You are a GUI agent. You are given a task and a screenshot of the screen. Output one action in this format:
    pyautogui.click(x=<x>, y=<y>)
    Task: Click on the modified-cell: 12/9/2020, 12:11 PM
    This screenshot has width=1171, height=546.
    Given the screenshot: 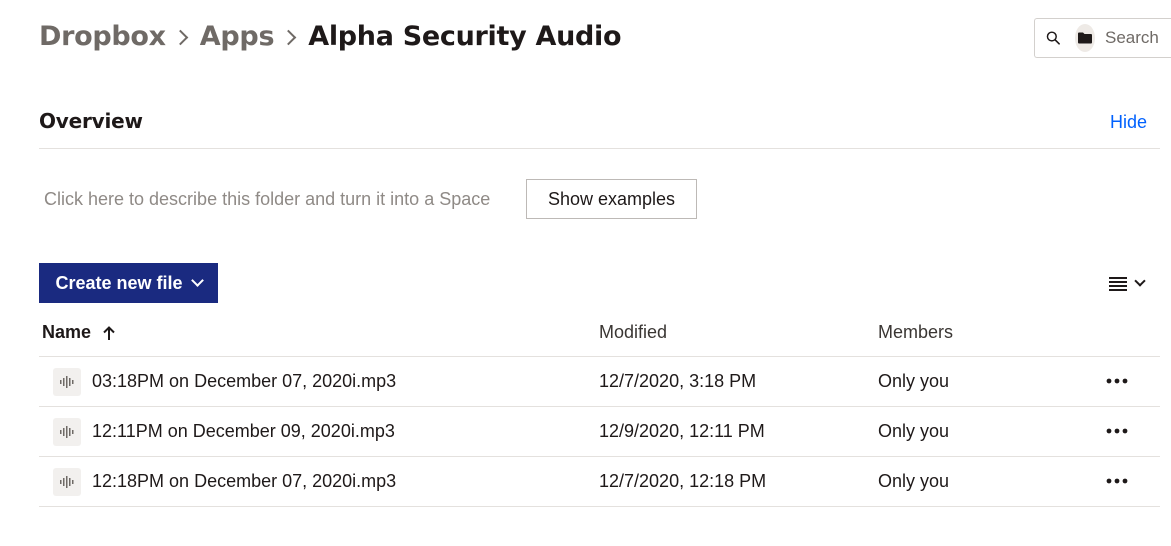 What is the action you would take?
    pyautogui.click(x=682, y=431)
    